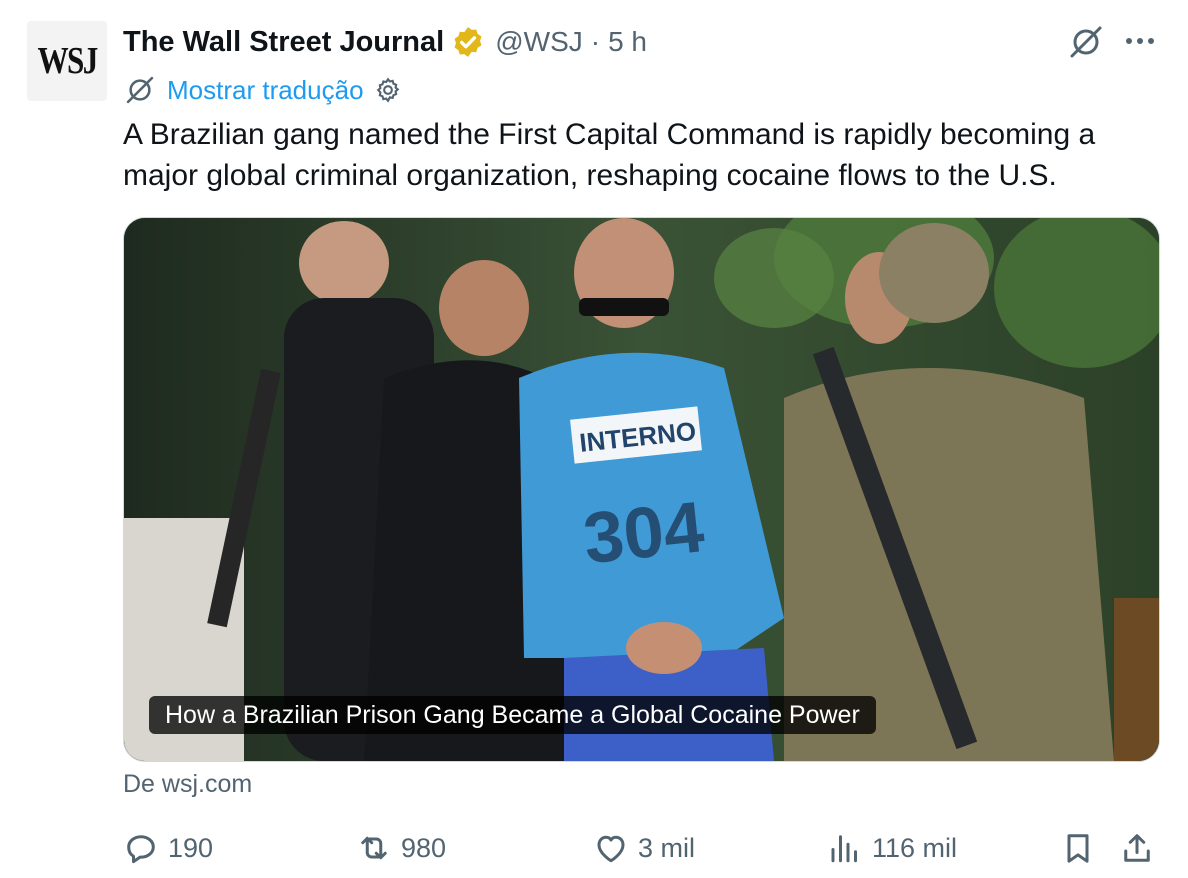  Describe the element at coordinates (644, 533) in the screenshot. I see `shirt-number: 304` at that location.